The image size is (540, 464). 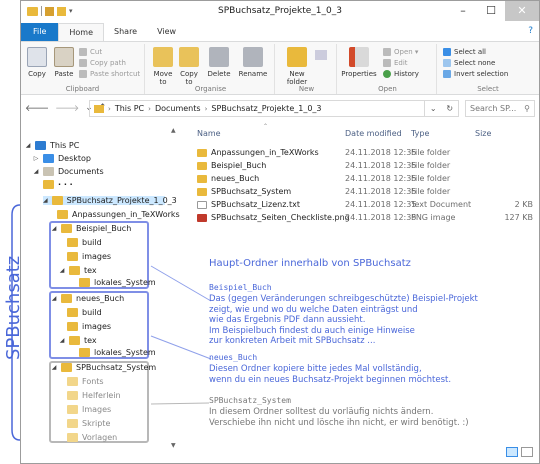 I want to click on breadcrumb-documents: Documents, so click(x=178, y=108).